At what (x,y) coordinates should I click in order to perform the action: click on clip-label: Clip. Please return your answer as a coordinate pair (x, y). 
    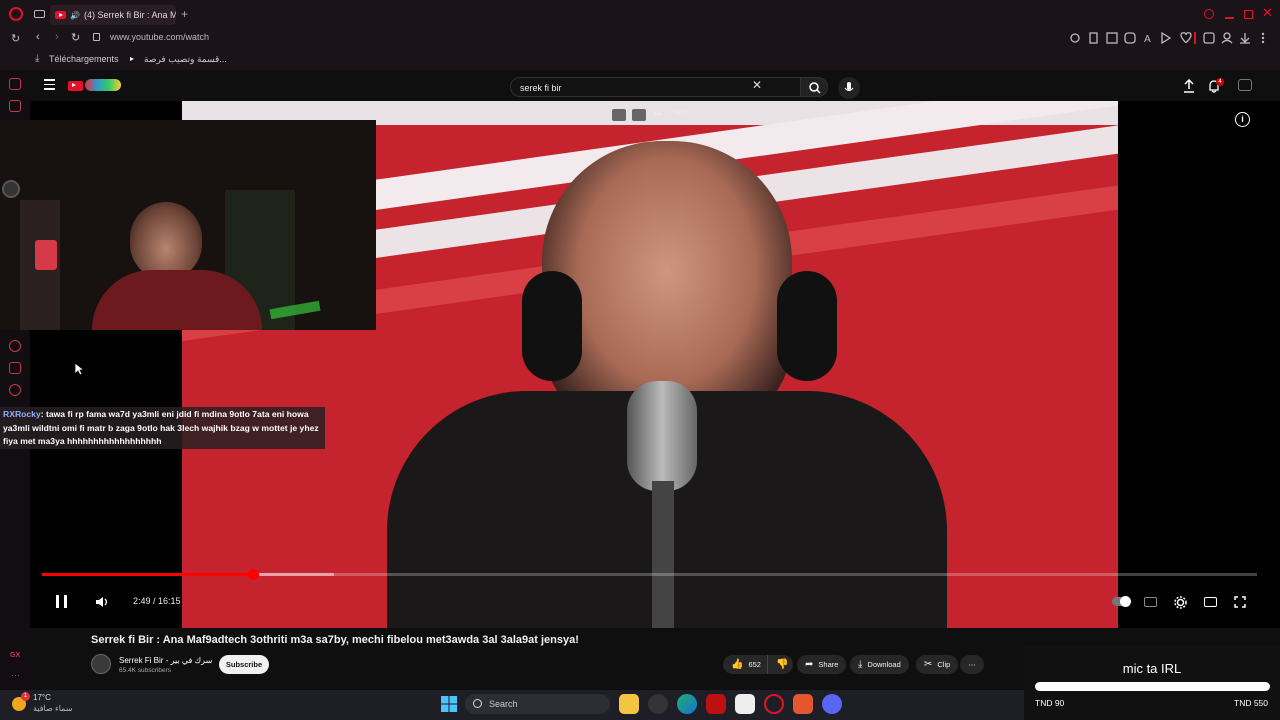
    Looking at the image, I should click on (944, 664).